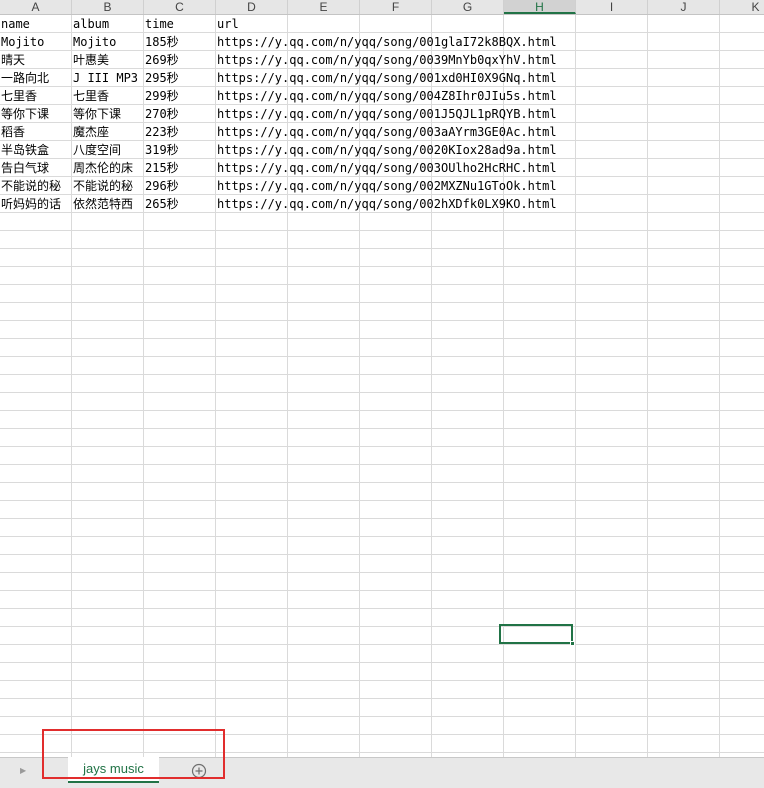 This screenshot has height=788, width=764. I want to click on cell-a11: 听妈妈的话, so click(36, 204).